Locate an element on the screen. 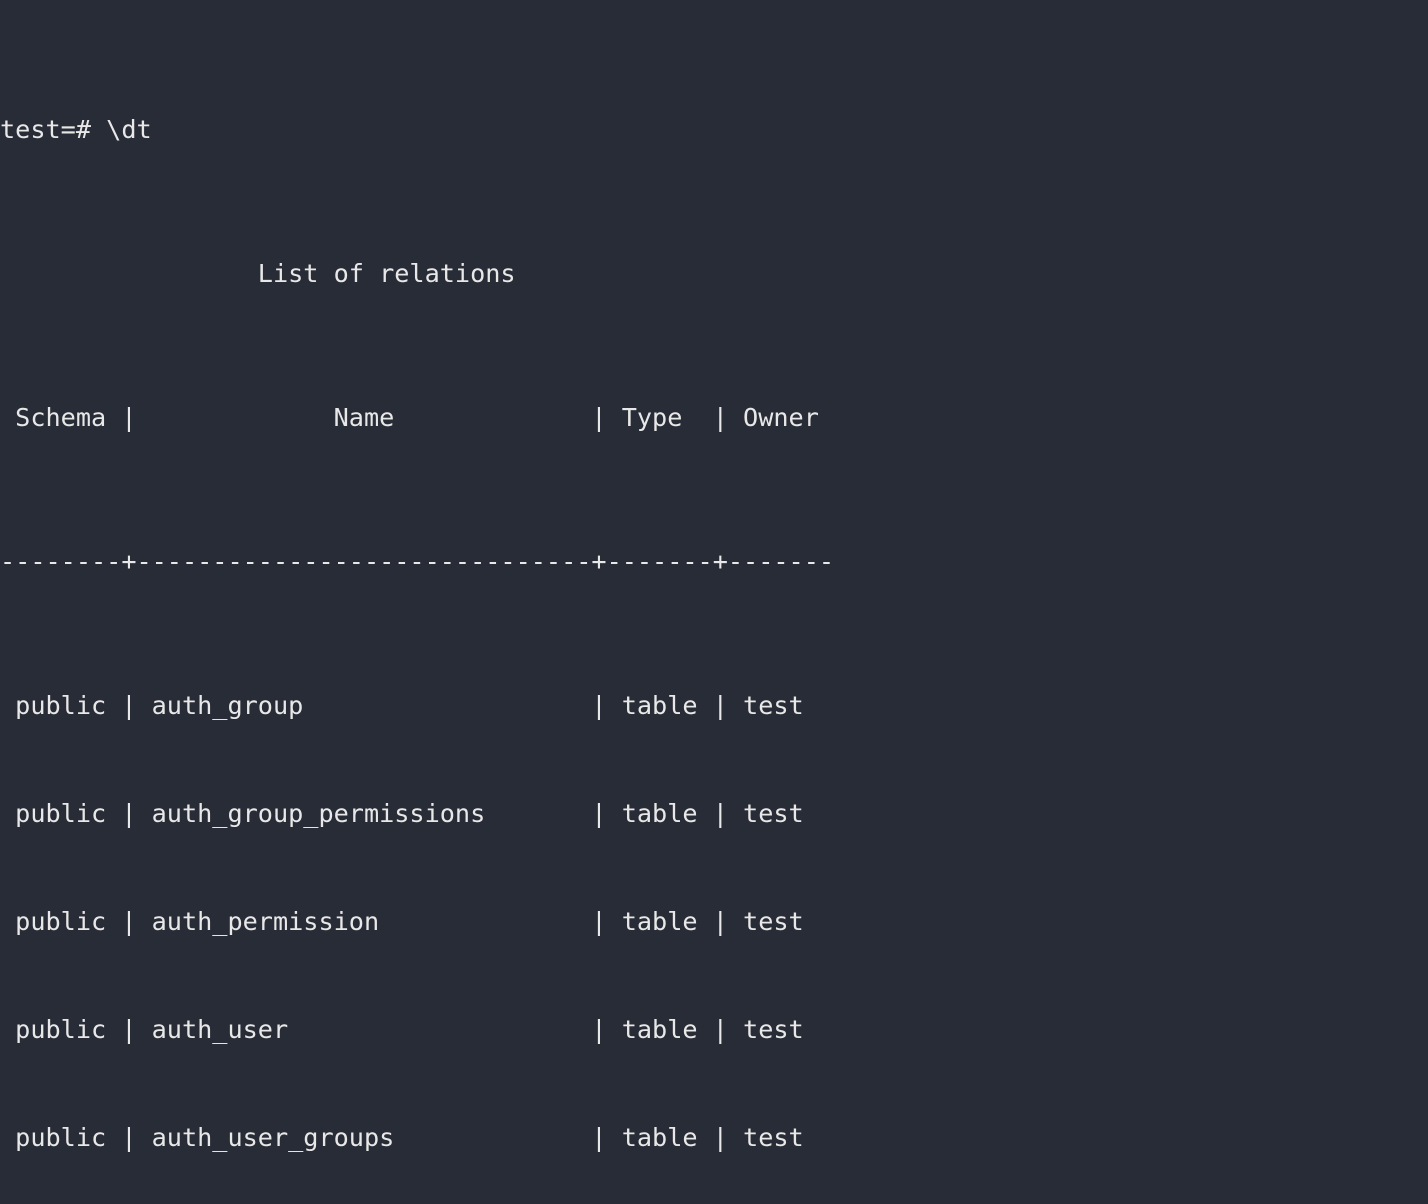 This screenshot has height=1204, width=1428. table-row-text: public | auth_user_groups | table | test is located at coordinates (402, 1137).